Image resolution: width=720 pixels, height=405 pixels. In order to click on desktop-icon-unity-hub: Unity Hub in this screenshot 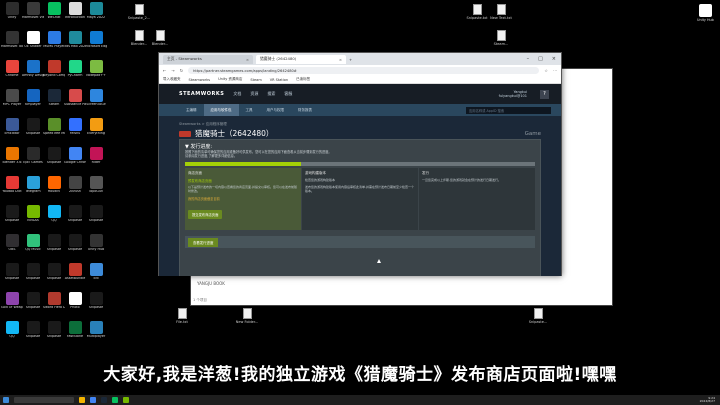, I will do `click(705, 13)`.